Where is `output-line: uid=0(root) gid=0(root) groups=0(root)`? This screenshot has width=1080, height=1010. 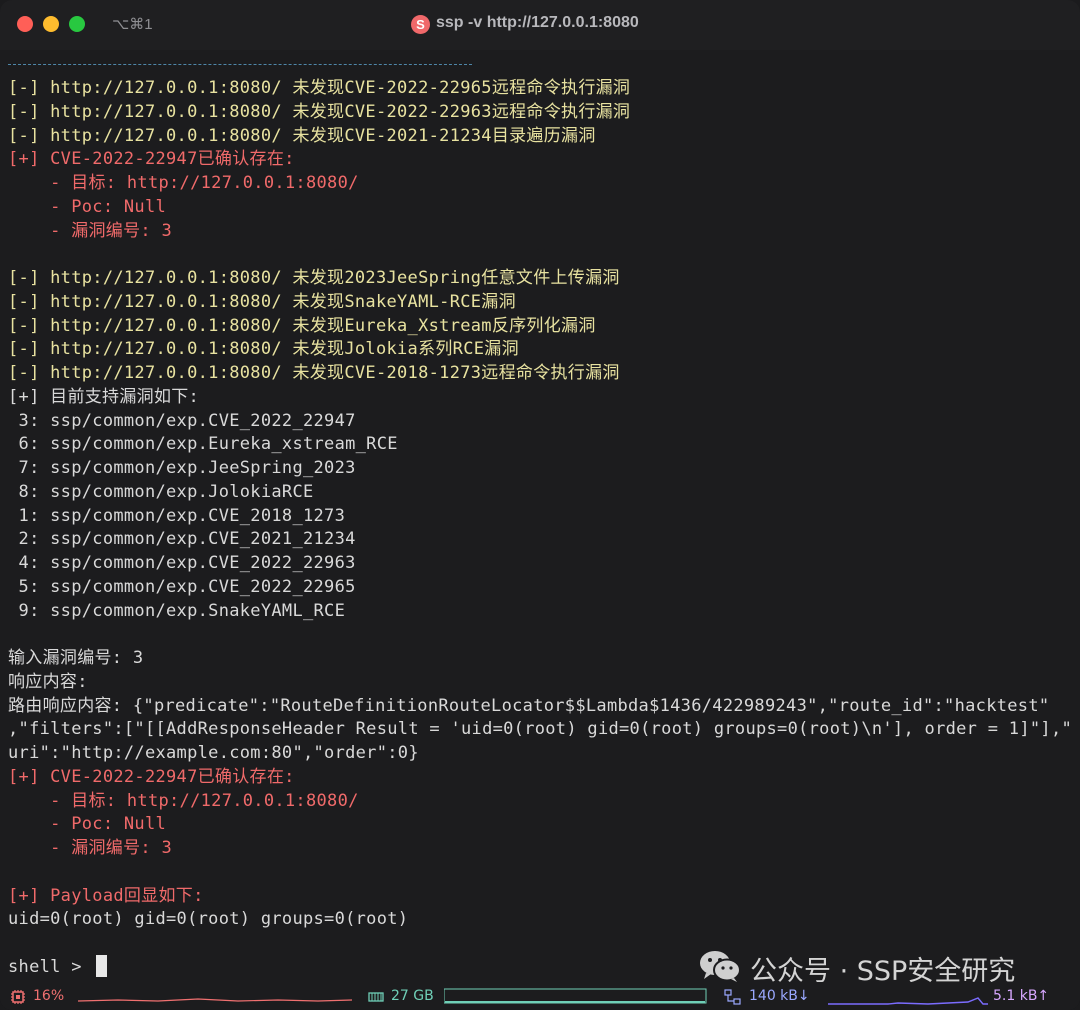 output-line: uid=0(root) gid=0(root) groups=0(root) is located at coordinates (208, 919).